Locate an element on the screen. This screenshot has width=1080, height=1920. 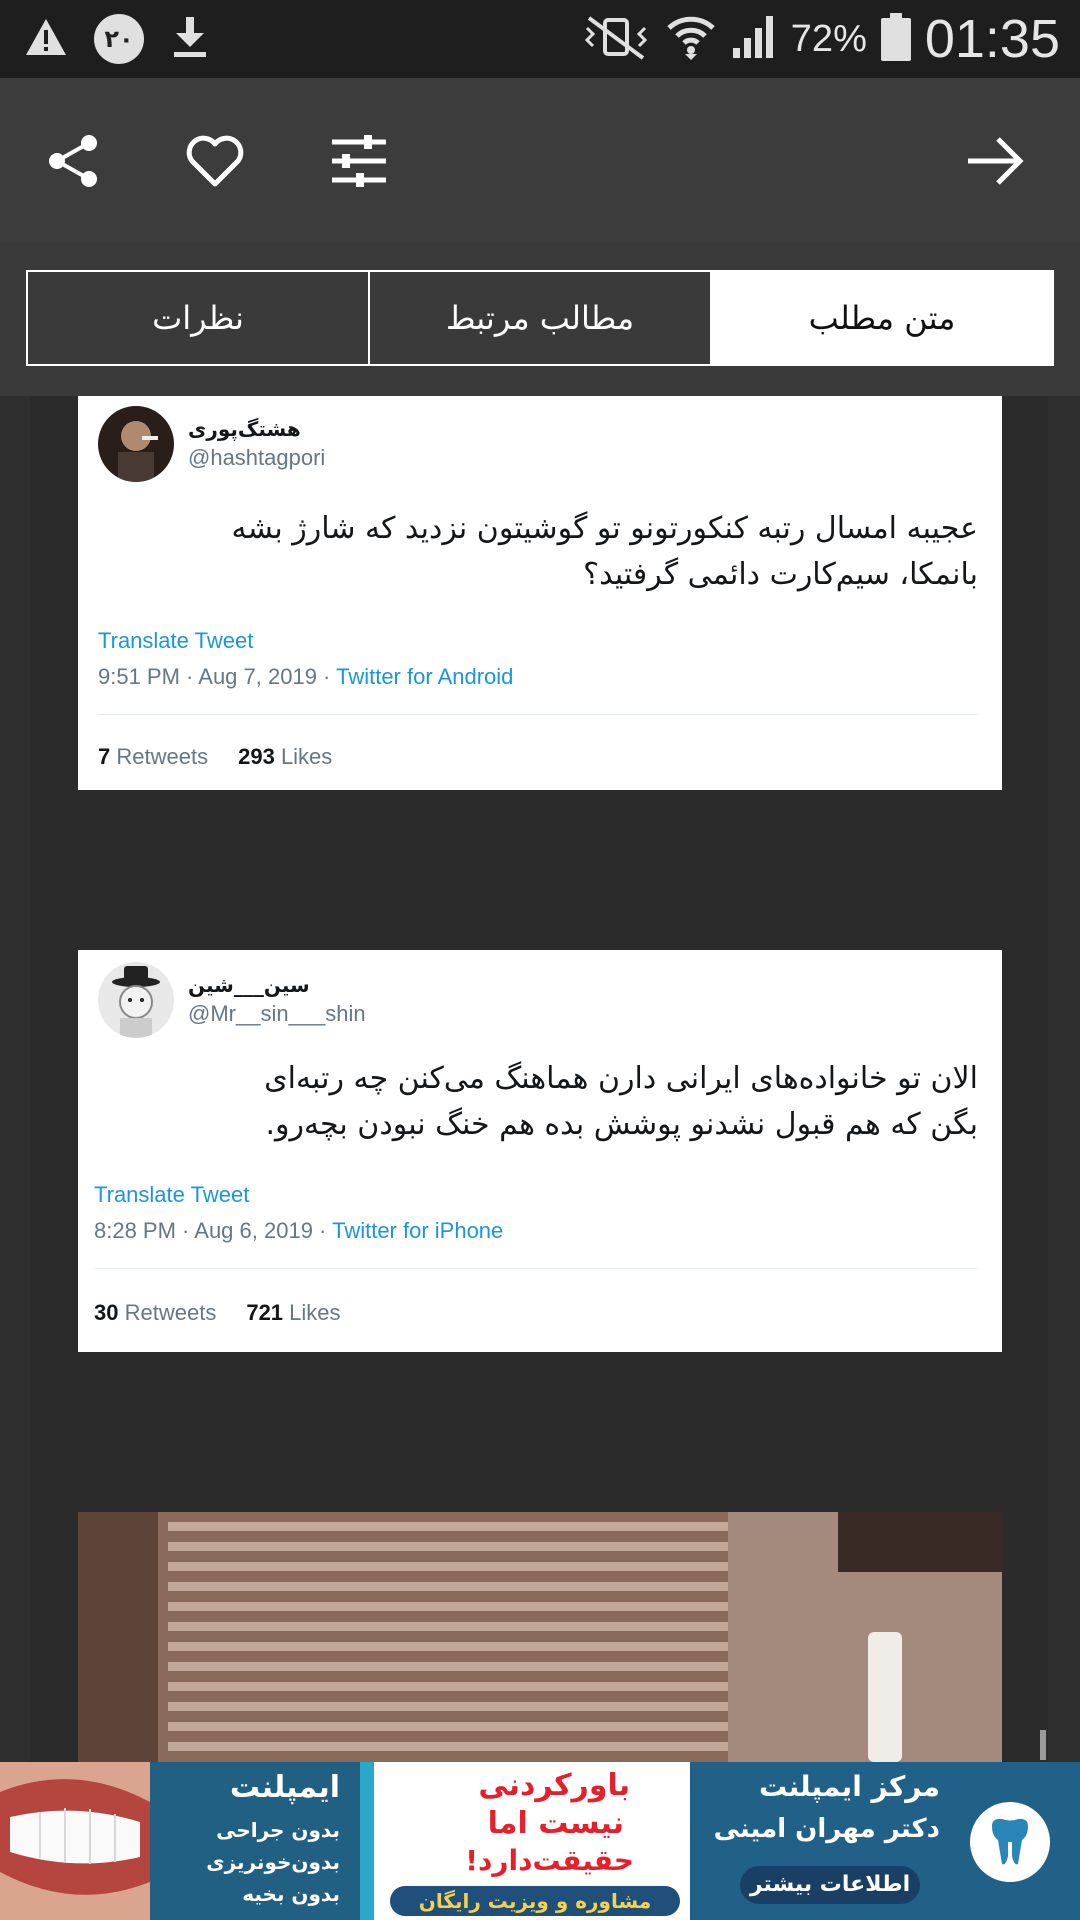
ad-mid-line: حقیقت‌دارد! is located at coordinates (549, 1860).